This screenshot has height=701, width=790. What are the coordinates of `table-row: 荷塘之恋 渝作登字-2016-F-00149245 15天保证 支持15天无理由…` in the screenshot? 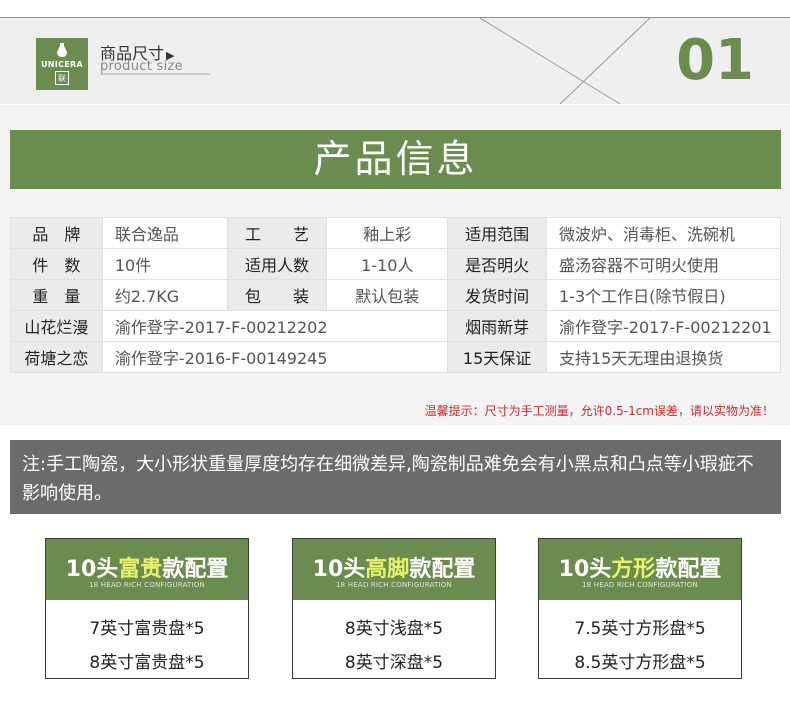 It's located at (395, 357).